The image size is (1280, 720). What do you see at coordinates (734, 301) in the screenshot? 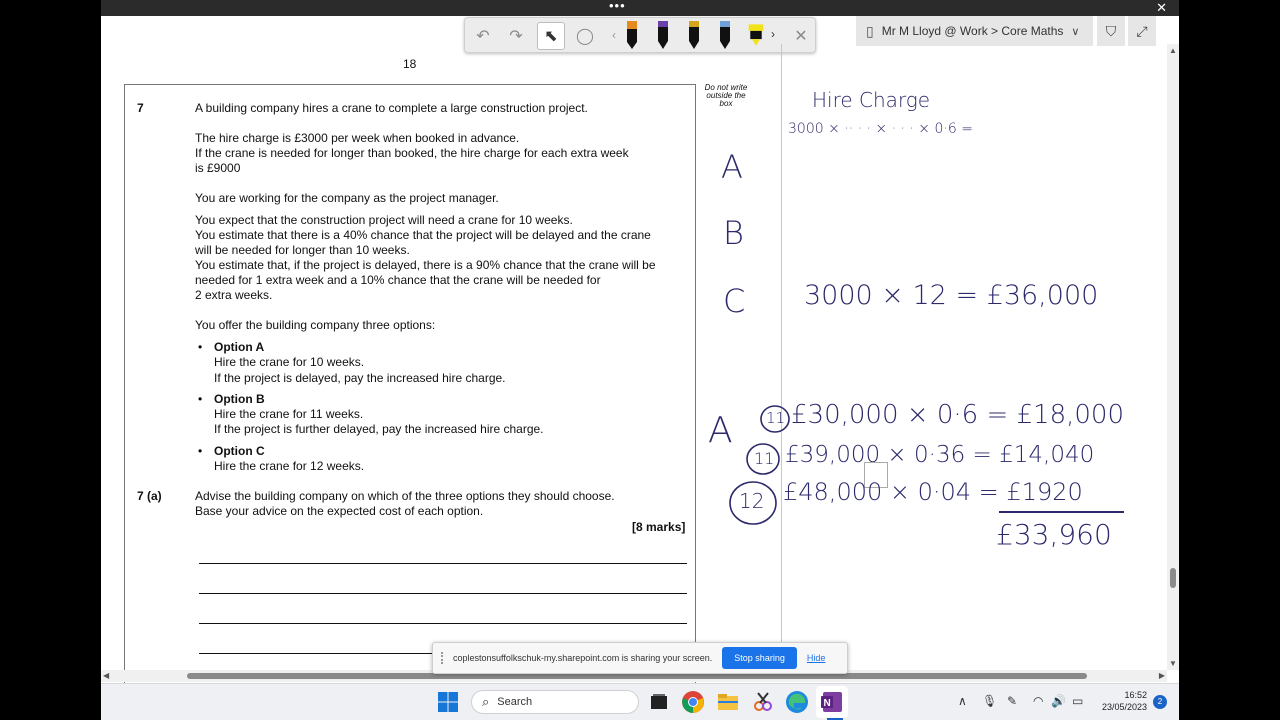
I see `ink-letter-c: C` at bounding box center [734, 301].